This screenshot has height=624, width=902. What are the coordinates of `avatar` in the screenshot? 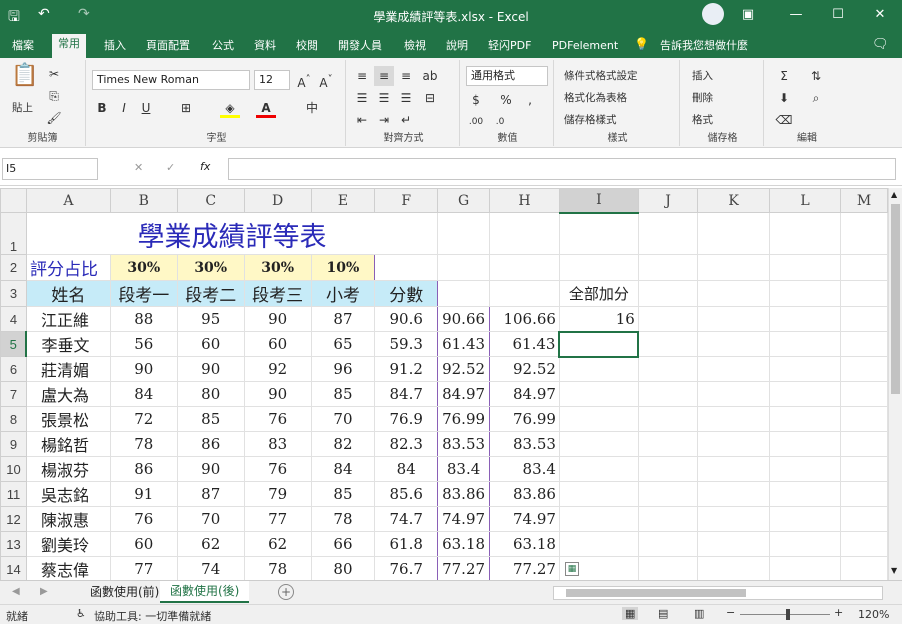 It's located at (713, 14).